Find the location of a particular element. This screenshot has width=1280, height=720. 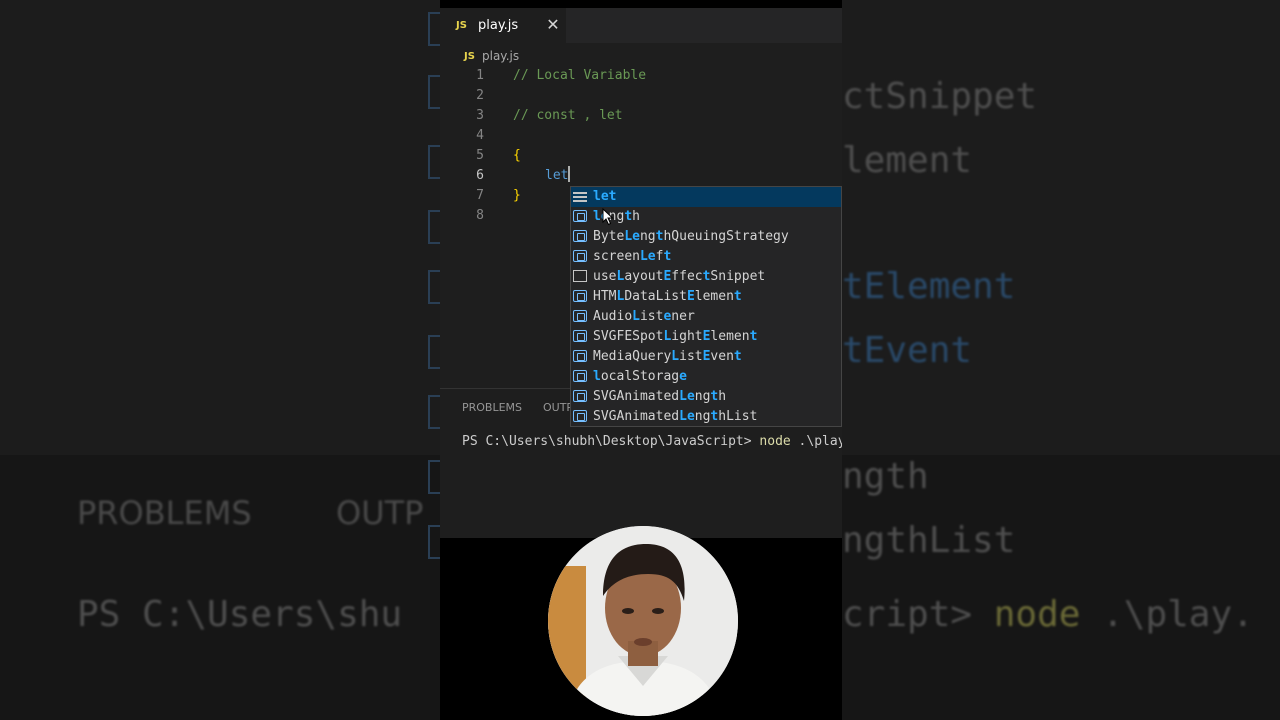

tab-title: play.js is located at coordinates (498, 25).